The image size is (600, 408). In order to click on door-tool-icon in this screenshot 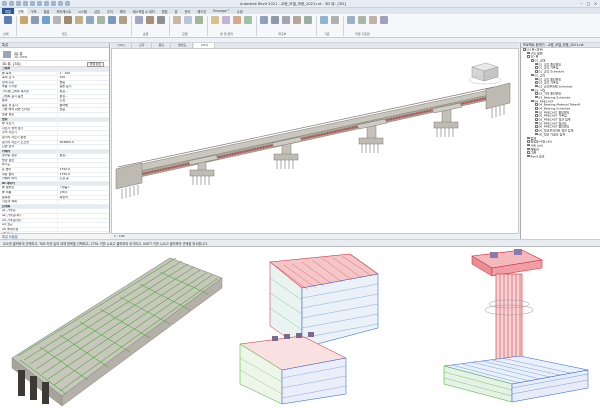, I will do `click(35, 20)`.